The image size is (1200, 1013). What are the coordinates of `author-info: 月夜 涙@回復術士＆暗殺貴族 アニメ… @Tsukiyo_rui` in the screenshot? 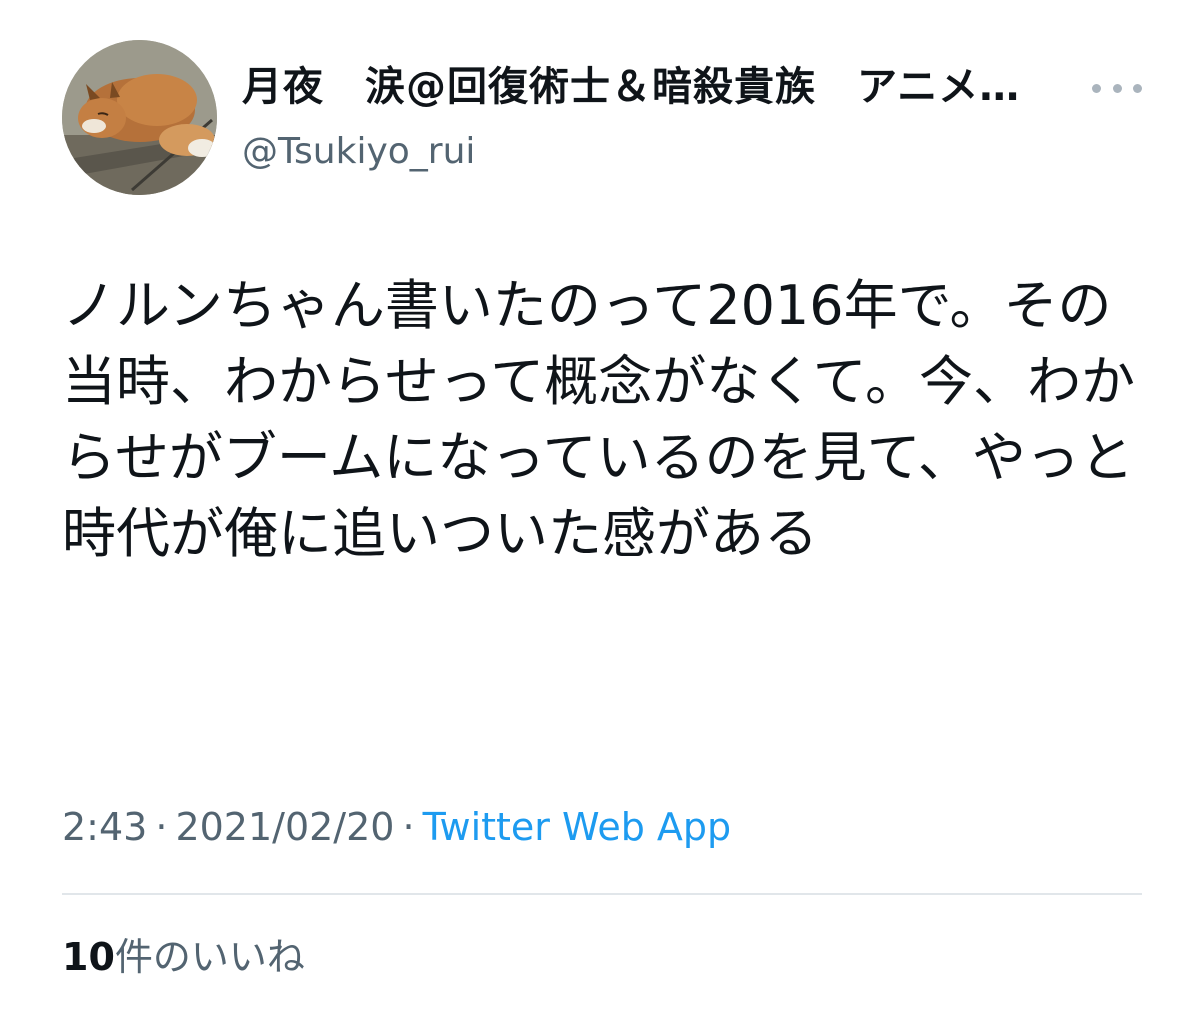 It's located at (662, 118).